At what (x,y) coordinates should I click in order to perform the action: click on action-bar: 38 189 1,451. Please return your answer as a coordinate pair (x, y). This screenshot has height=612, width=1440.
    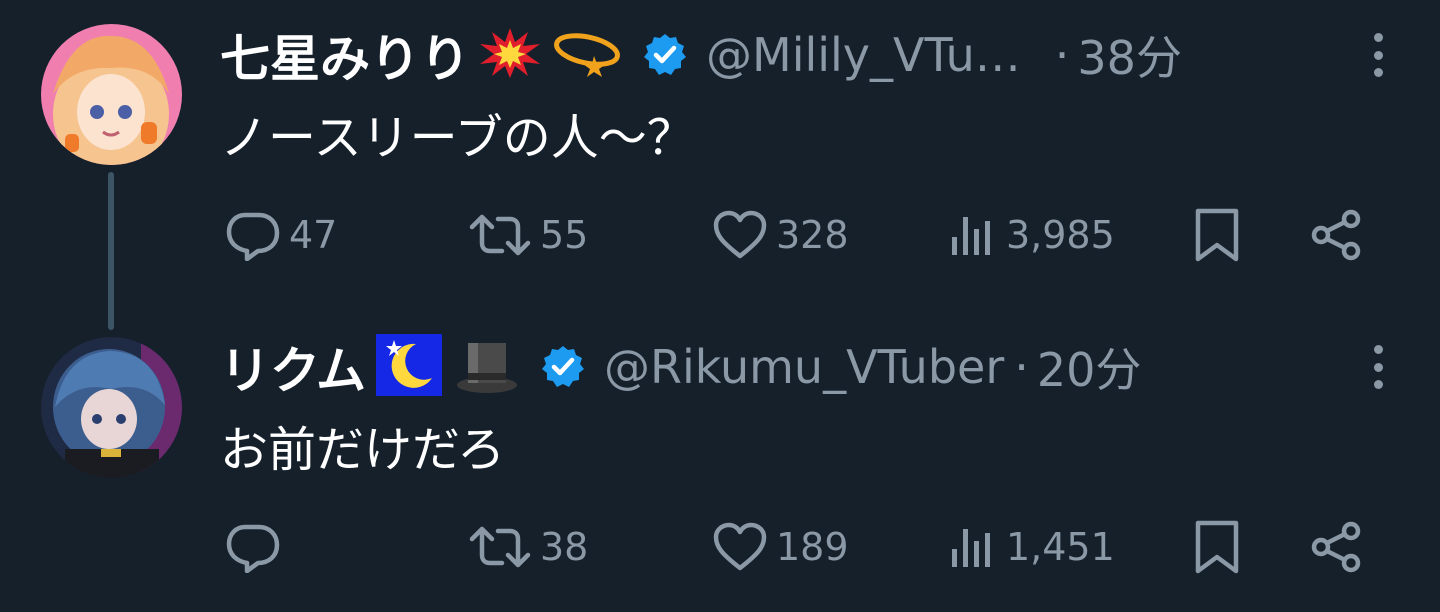
    Looking at the image, I should click on (800, 547).